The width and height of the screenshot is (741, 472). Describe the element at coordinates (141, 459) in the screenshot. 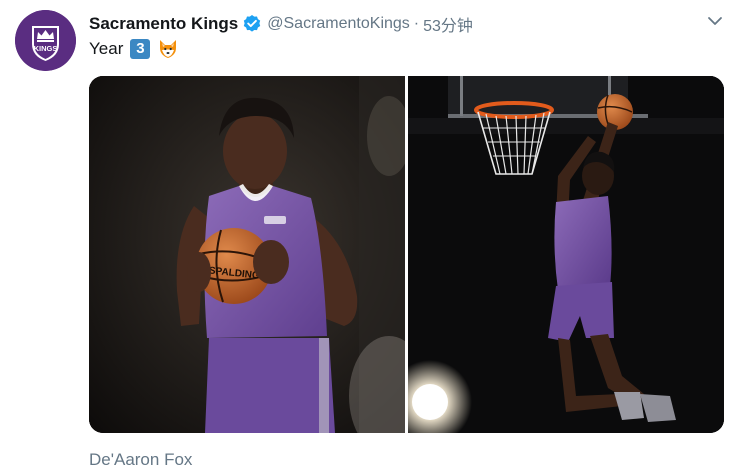

I see `media-caption: De'Aaron Fox` at that location.